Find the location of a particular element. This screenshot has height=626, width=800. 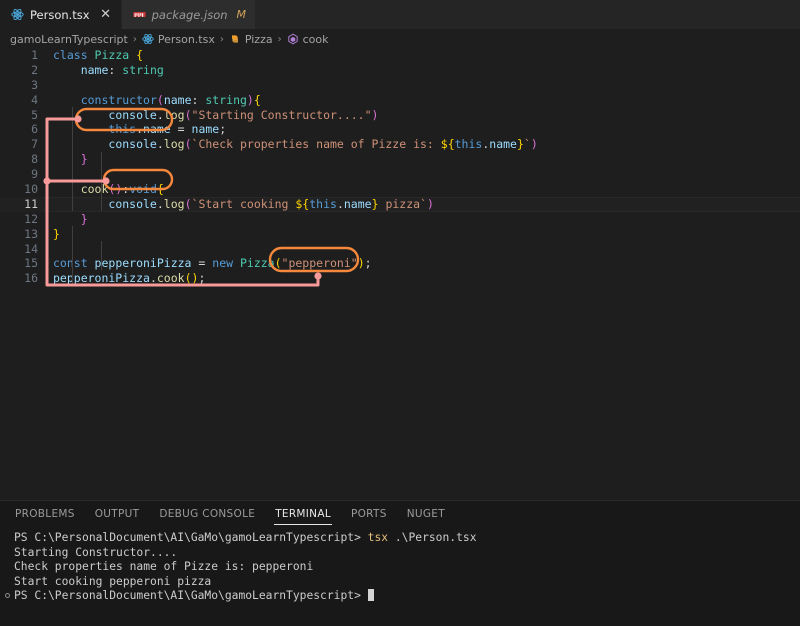

code-line: 9 is located at coordinates (400, 174).